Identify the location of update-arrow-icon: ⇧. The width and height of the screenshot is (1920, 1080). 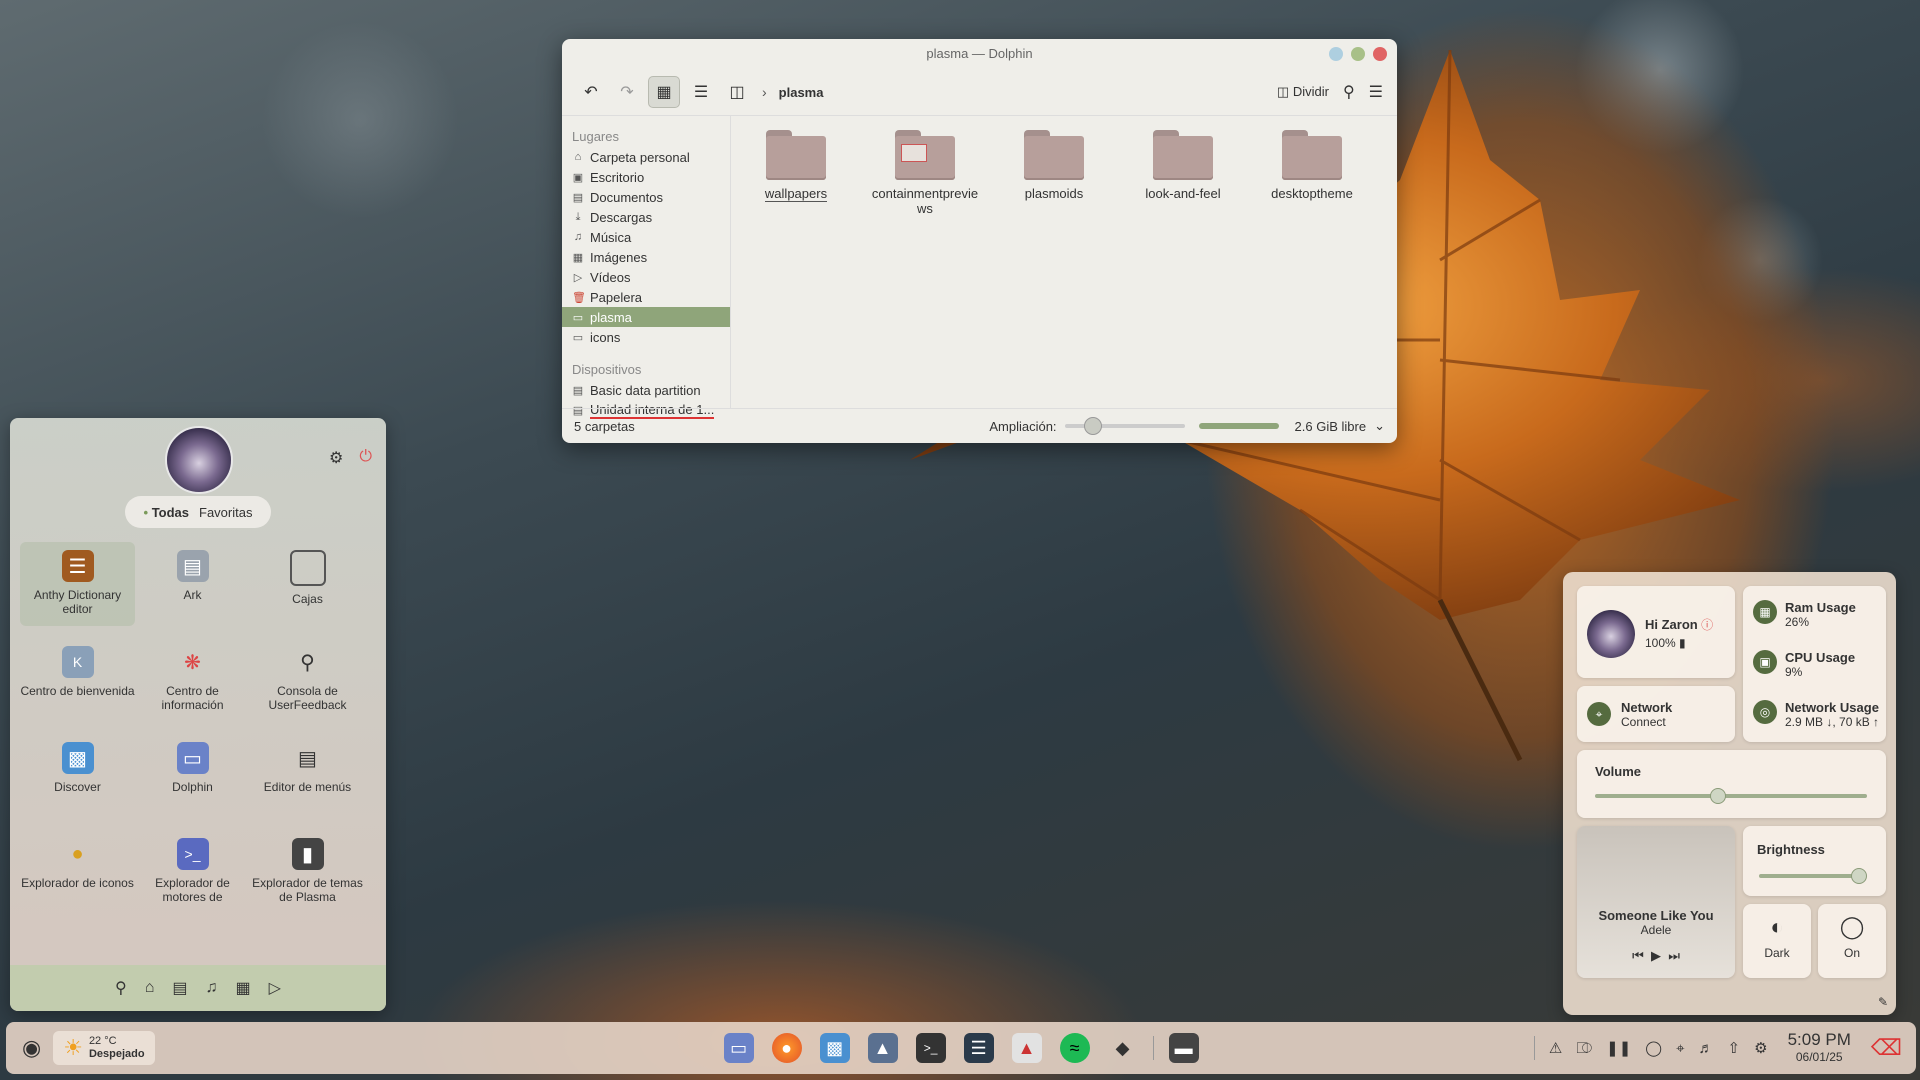
(1734, 1048).